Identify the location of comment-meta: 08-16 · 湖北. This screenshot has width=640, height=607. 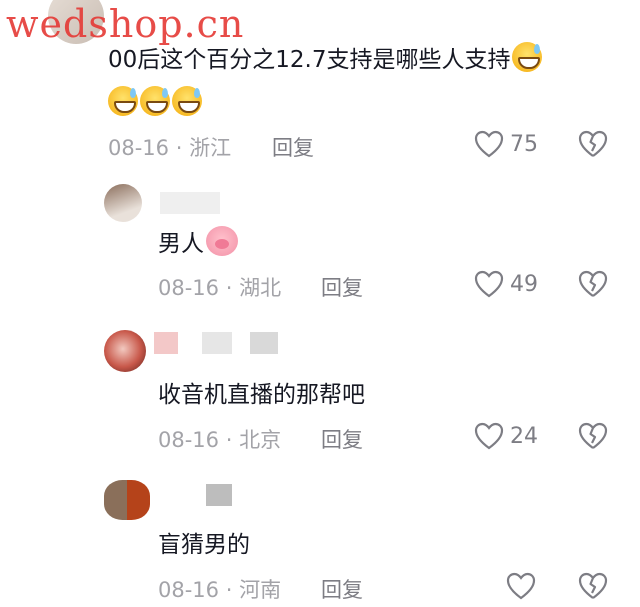
(219, 287).